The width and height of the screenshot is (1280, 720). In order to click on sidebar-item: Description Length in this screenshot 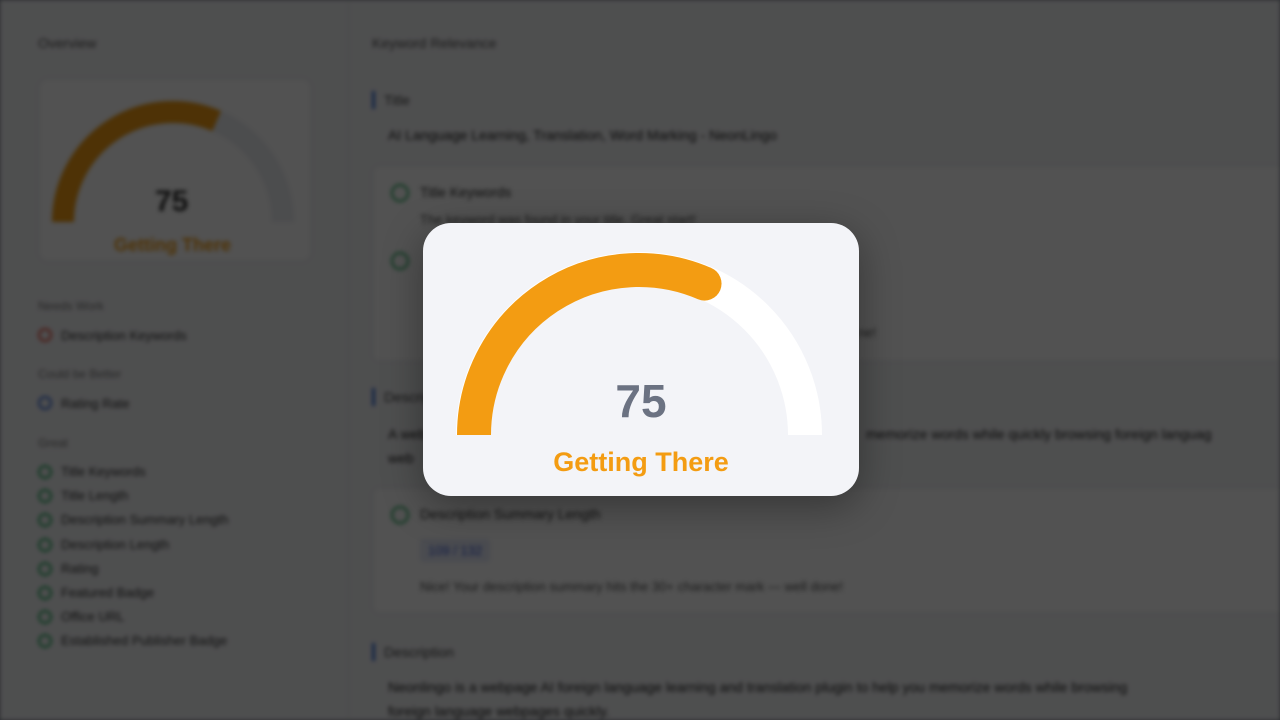, I will do `click(115, 544)`.